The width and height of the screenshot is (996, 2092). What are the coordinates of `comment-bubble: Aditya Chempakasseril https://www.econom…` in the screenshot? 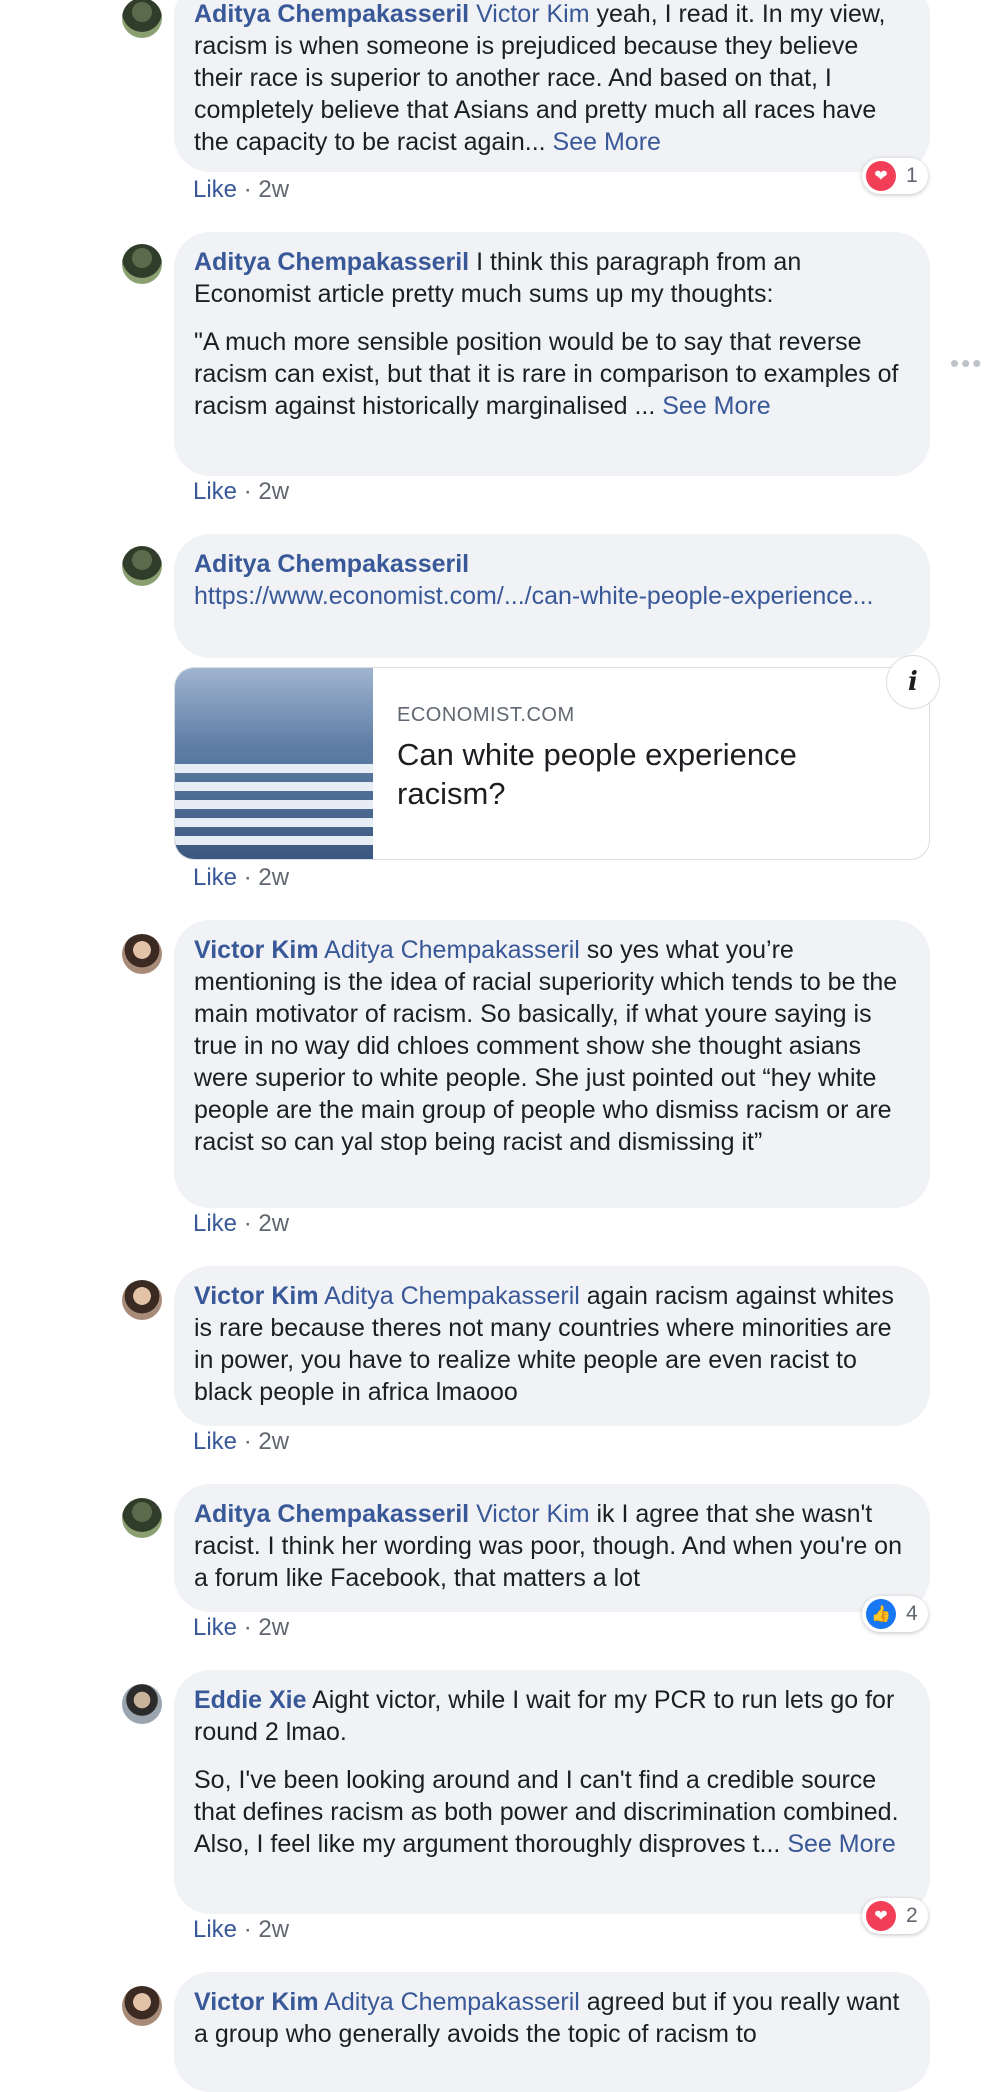 It's located at (552, 596).